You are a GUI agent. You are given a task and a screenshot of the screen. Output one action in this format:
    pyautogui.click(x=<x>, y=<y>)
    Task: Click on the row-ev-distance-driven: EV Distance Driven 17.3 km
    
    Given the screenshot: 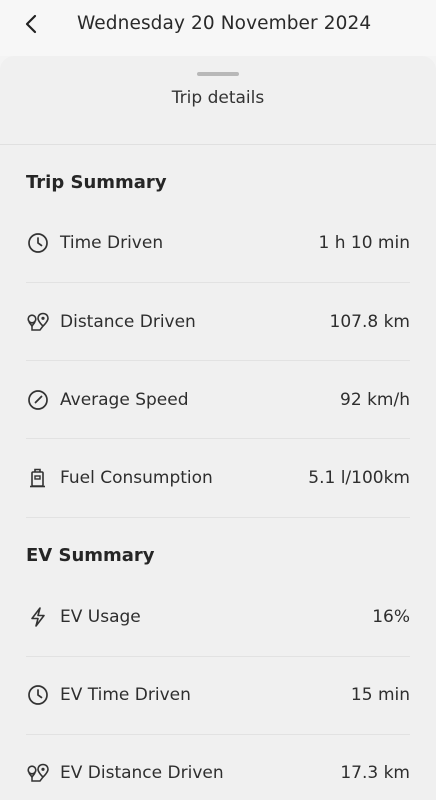 What is the action you would take?
    pyautogui.click(x=218, y=773)
    